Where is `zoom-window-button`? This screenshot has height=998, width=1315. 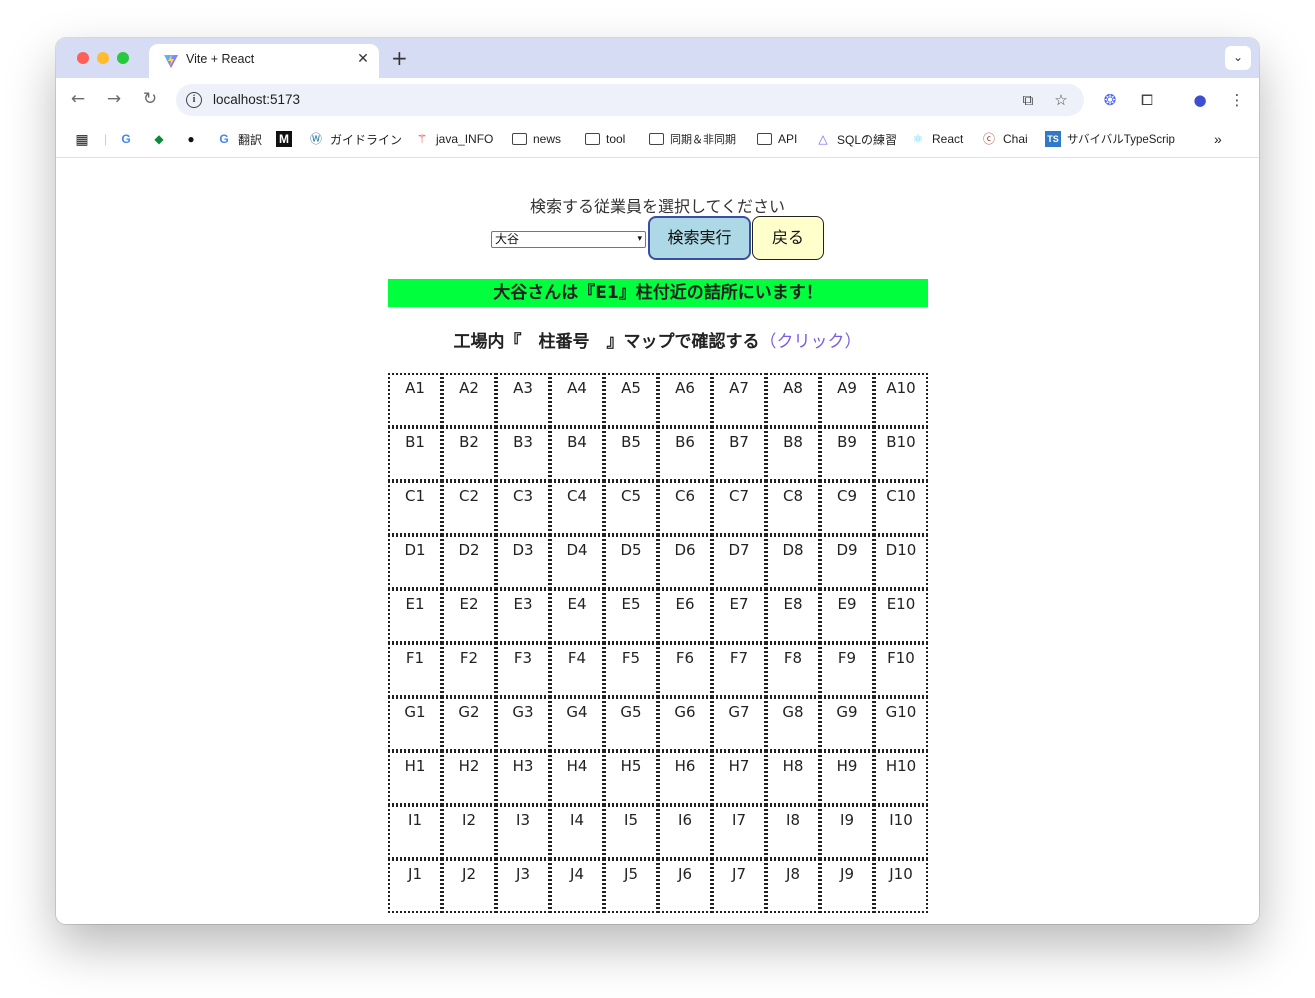 zoom-window-button is located at coordinates (123, 58).